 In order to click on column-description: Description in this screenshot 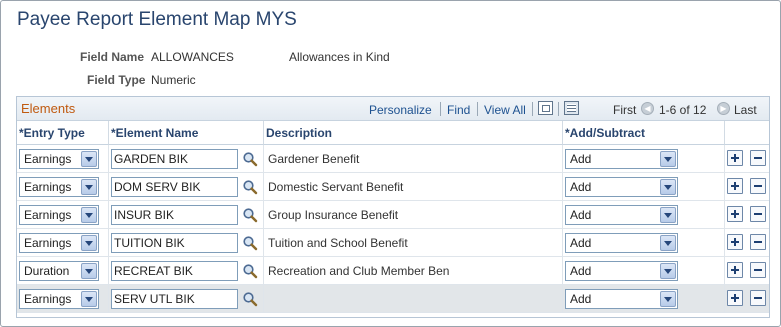, I will do `click(413, 133)`.